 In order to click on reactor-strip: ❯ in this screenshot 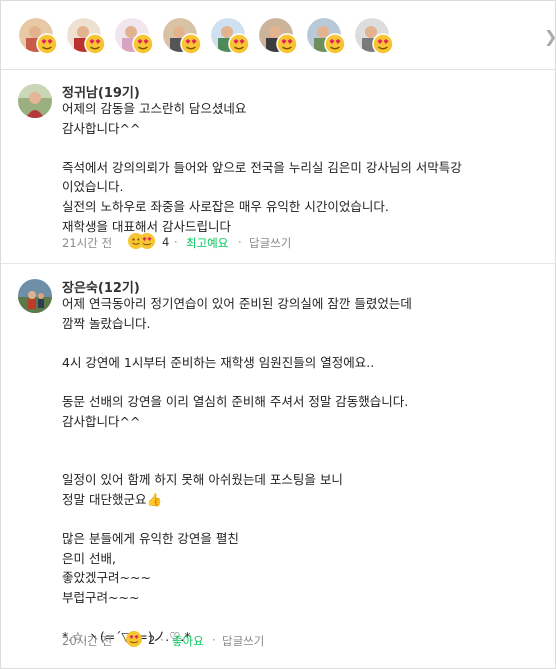, I will do `click(278, 35)`.